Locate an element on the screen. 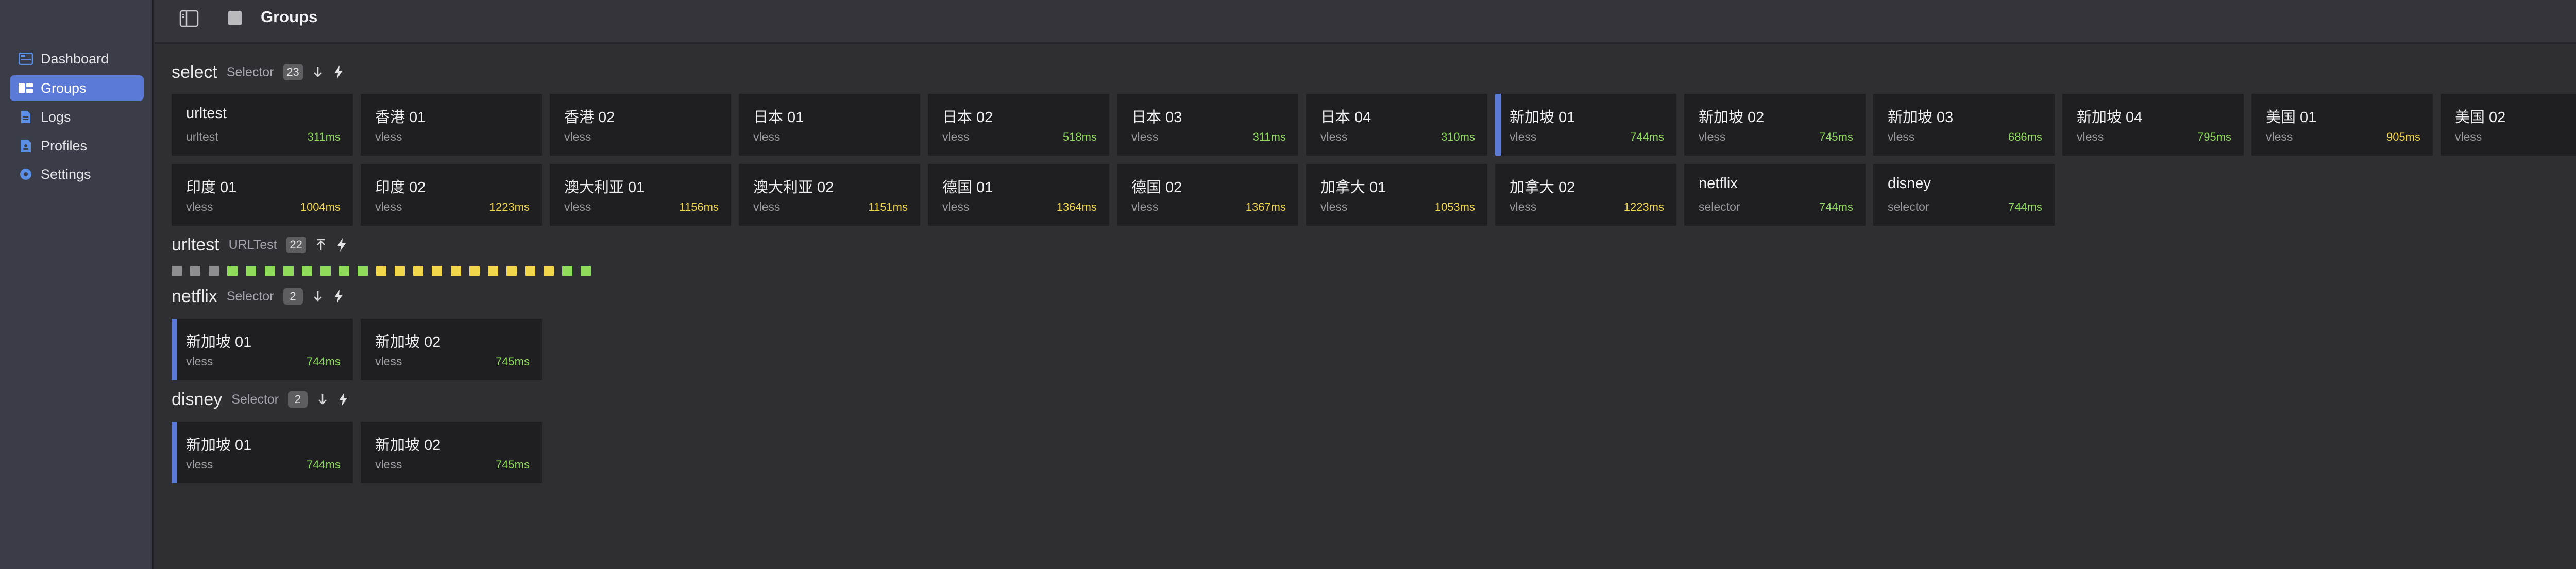 Image resolution: width=2576 pixels, height=569 pixels. sidebar-item-logs: Logs is located at coordinates (77, 117).